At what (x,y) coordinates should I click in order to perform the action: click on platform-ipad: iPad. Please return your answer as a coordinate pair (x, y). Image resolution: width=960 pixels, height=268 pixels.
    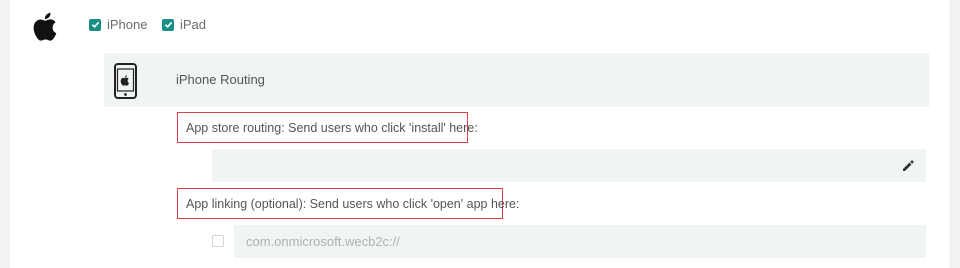
    Looking at the image, I should click on (184, 24).